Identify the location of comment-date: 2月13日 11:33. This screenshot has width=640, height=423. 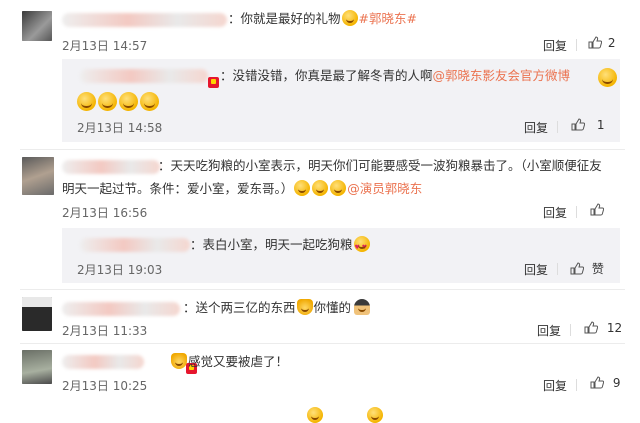
(105, 331).